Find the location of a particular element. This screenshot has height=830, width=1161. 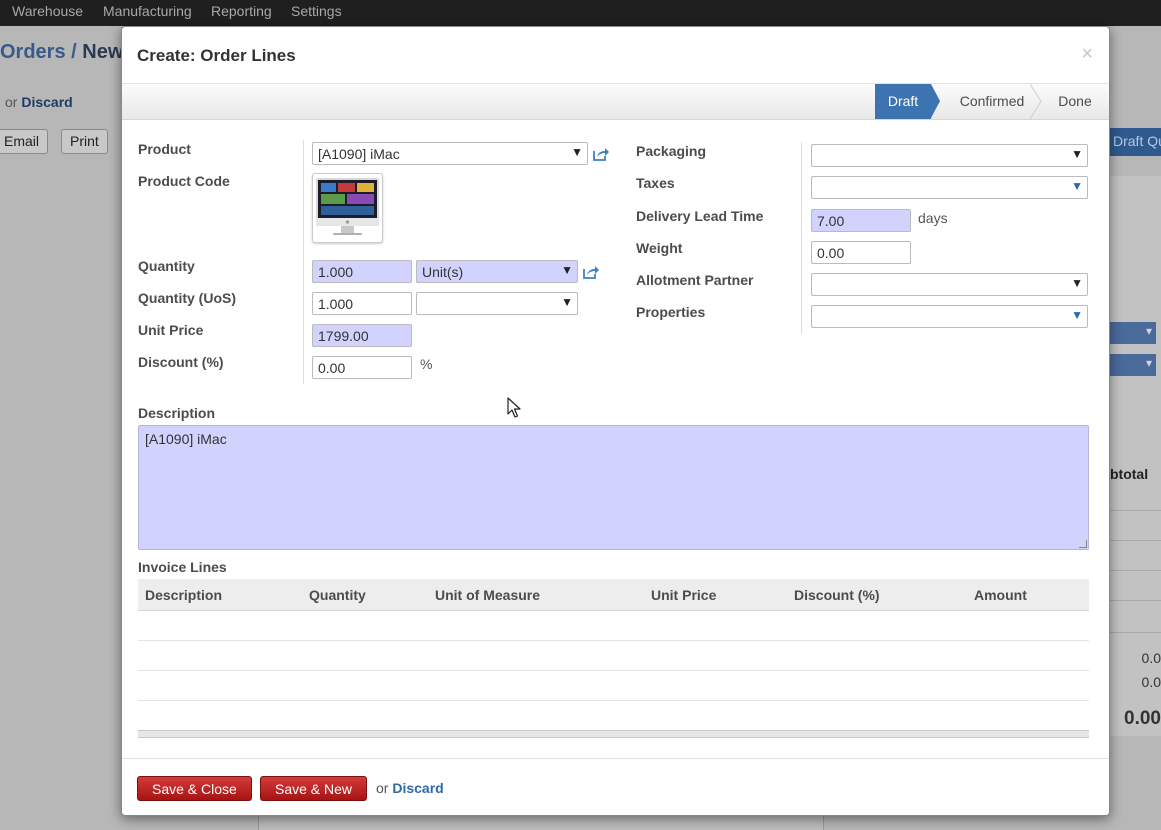

column-amount: Amount is located at coordinates (1000, 595).